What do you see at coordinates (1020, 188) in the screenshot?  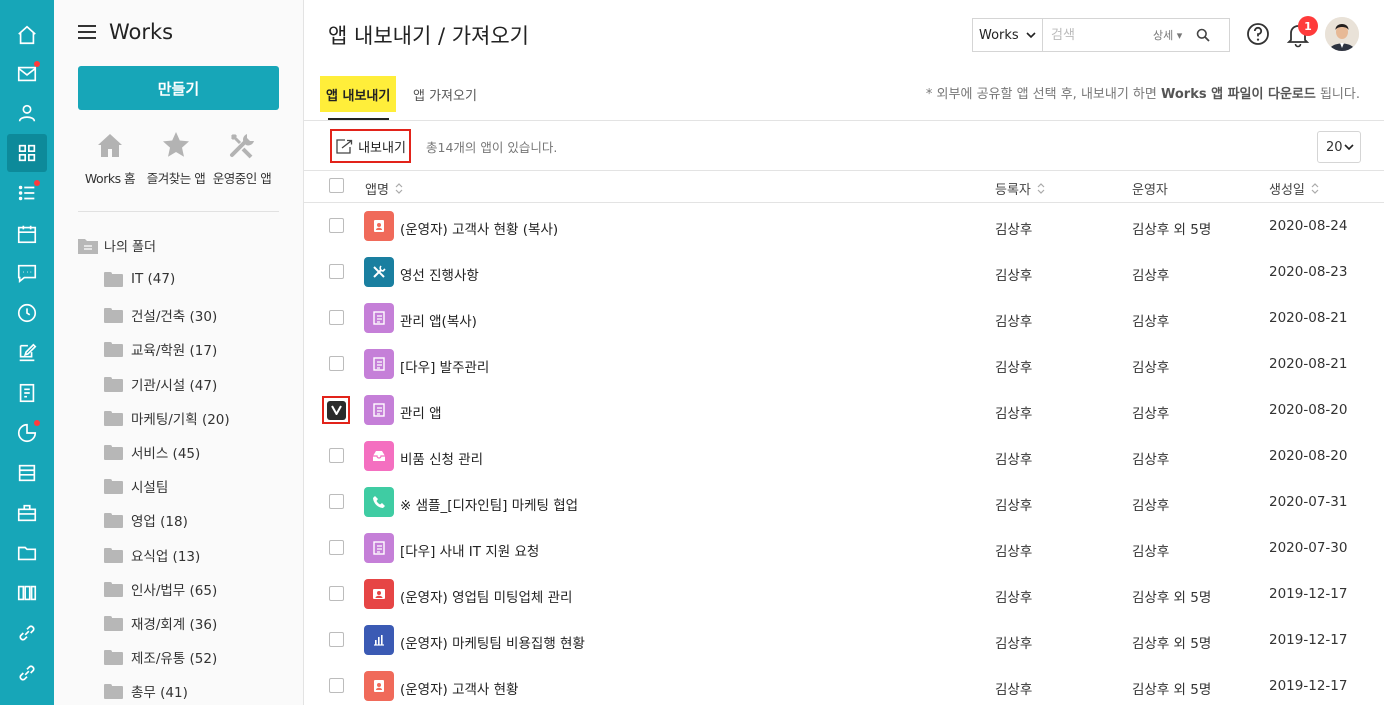 I see `column-registrant: 등록자` at bounding box center [1020, 188].